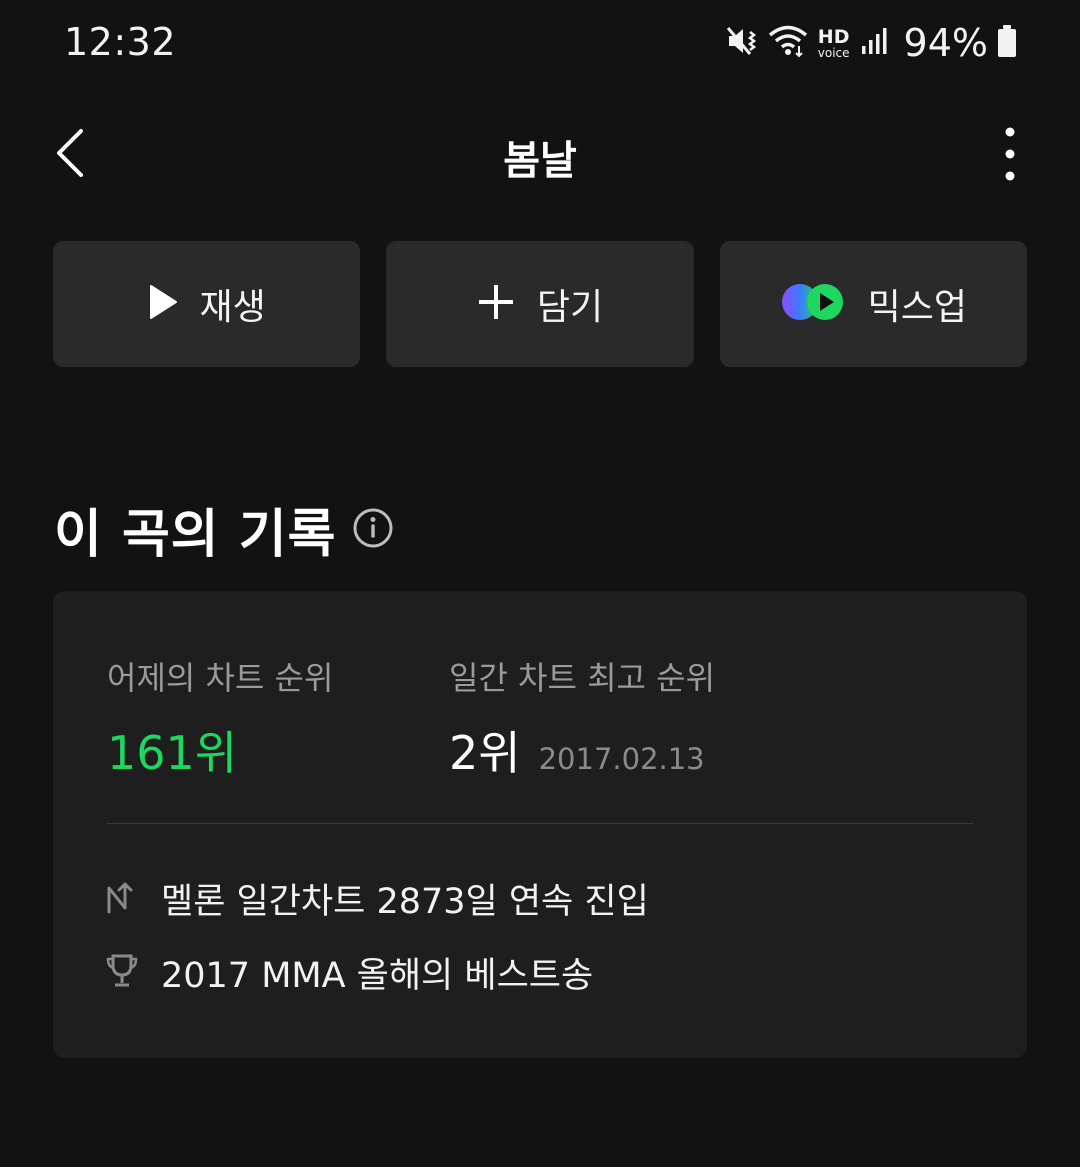  I want to click on yesterday-rank-stat: 어제의 차트 순위 161위, so click(220, 718).